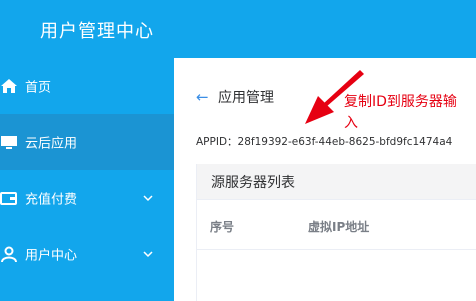 The image size is (476, 301). Describe the element at coordinates (87, 142) in the screenshot. I see `sidebar-item-cloud-apps: 云后应用` at that location.